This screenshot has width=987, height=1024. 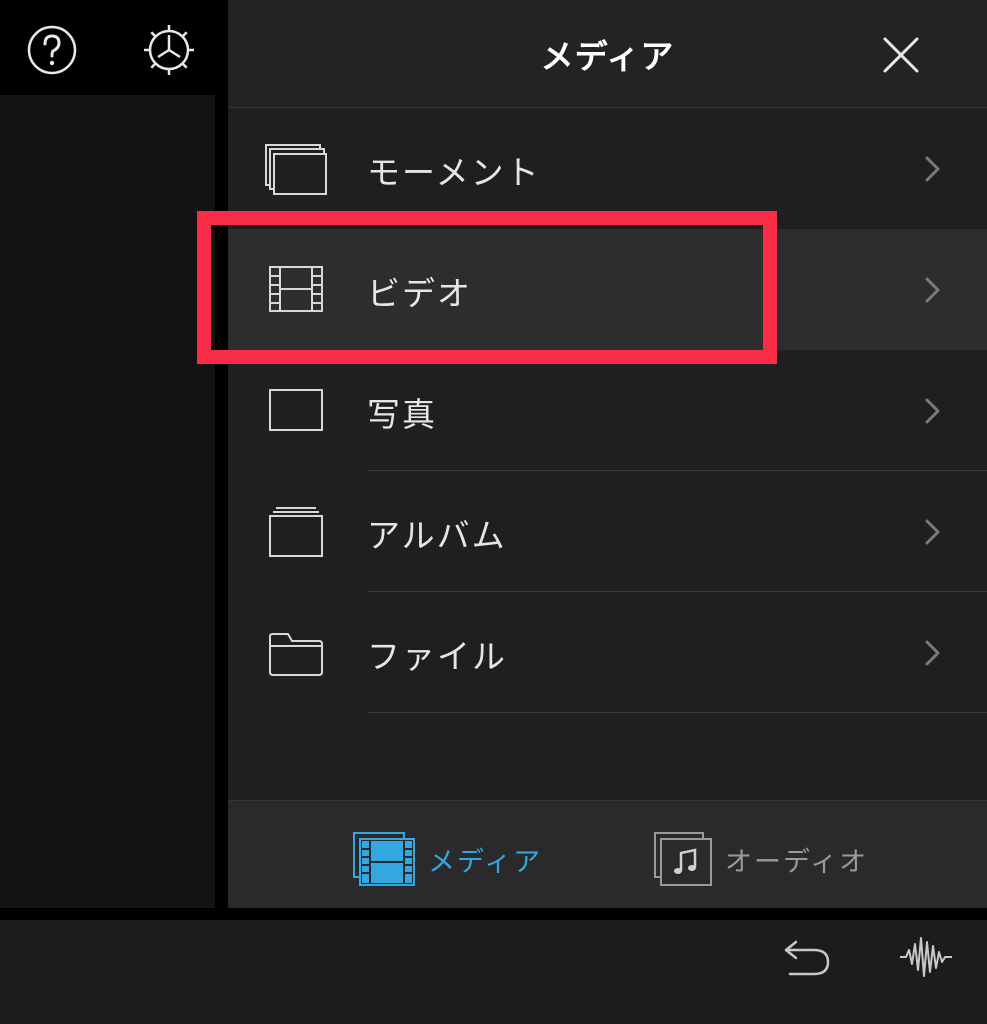 I want to click on viewer-divider, so click(x=221, y=501).